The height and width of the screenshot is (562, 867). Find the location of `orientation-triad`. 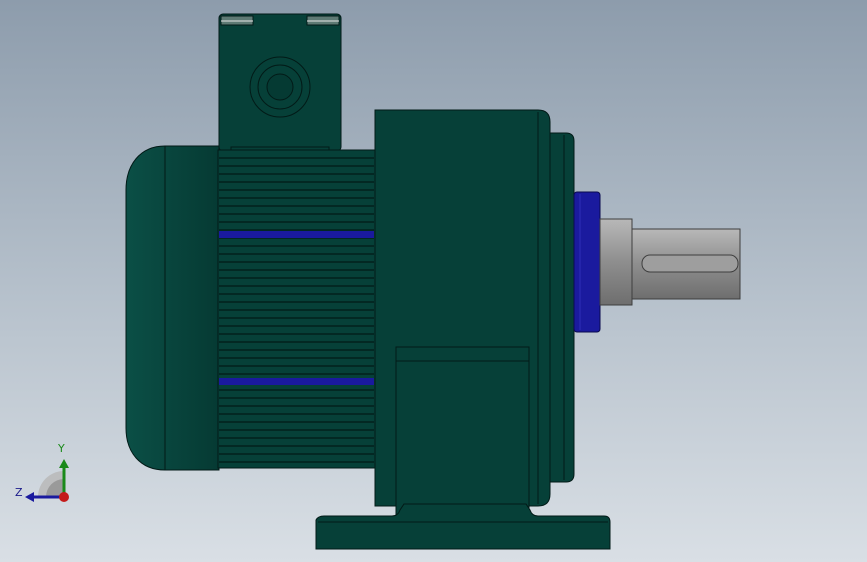

orientation-triad is located at coordinates (47, 480).